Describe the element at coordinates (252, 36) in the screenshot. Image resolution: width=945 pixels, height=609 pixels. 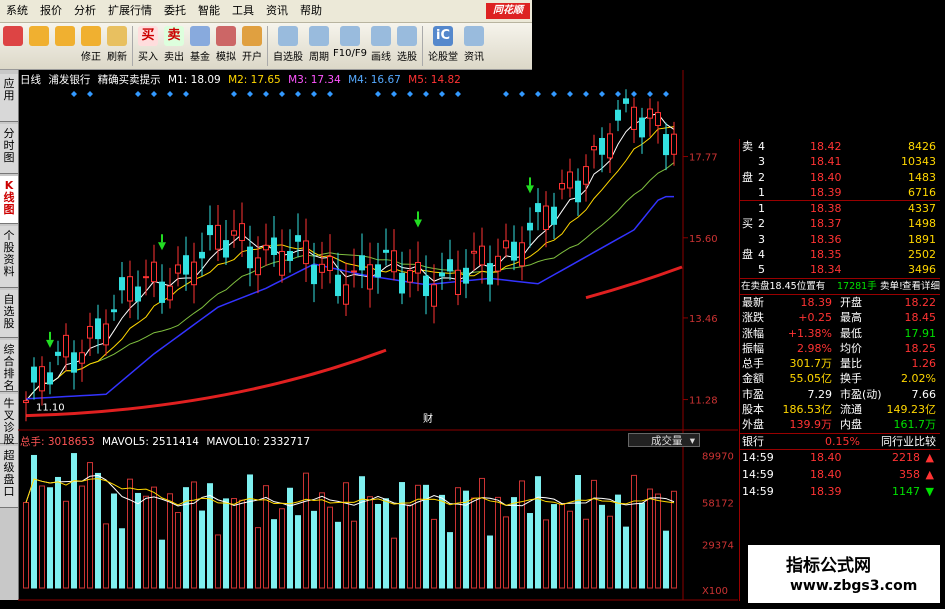
I see `lock-icon` at that location.